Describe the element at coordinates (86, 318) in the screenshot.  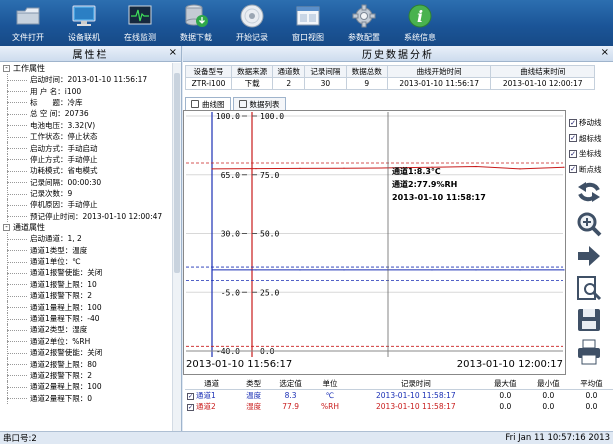
I see `tree-item: 通道1量程下限：-40` at that location.